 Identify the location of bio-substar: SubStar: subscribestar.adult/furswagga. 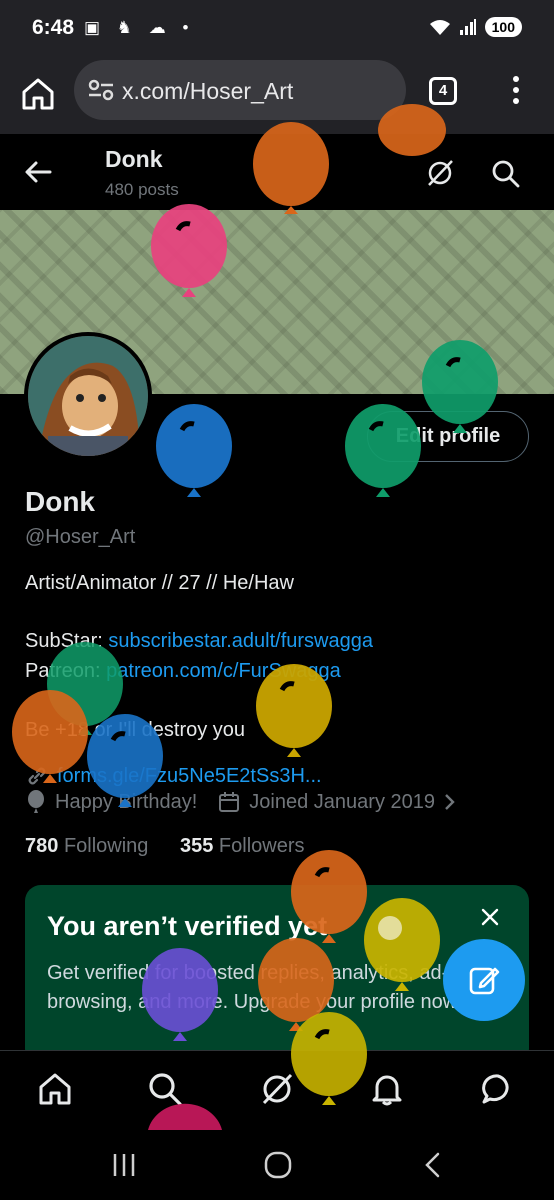
(199, 641).